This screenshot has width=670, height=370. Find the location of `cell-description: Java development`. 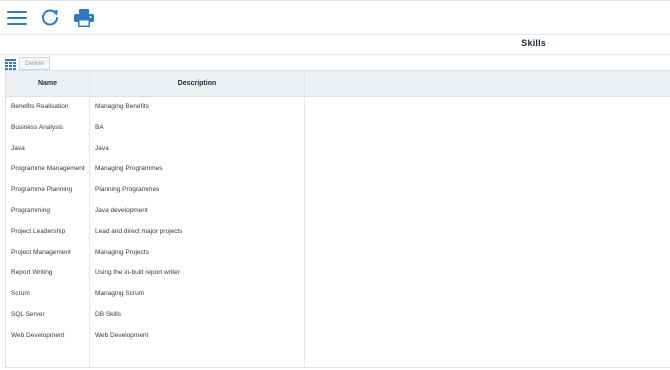

cell-description: Java development is located at coordinates (121, 210).